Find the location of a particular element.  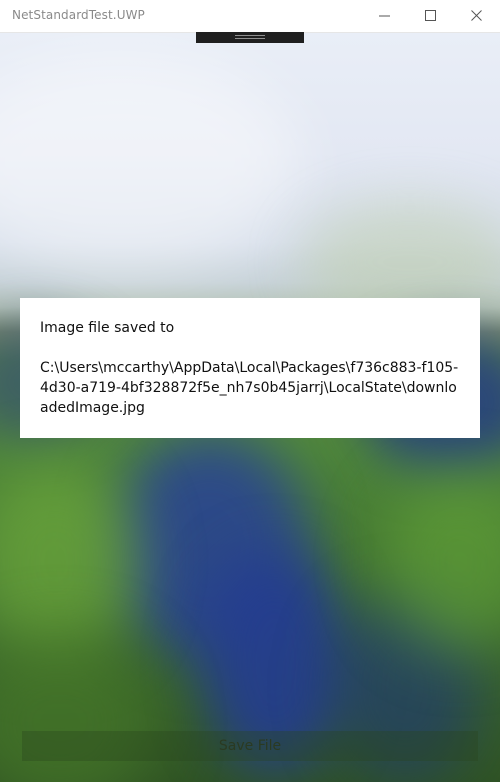

save-file-button: Save File is located at coordinates (250, 746).